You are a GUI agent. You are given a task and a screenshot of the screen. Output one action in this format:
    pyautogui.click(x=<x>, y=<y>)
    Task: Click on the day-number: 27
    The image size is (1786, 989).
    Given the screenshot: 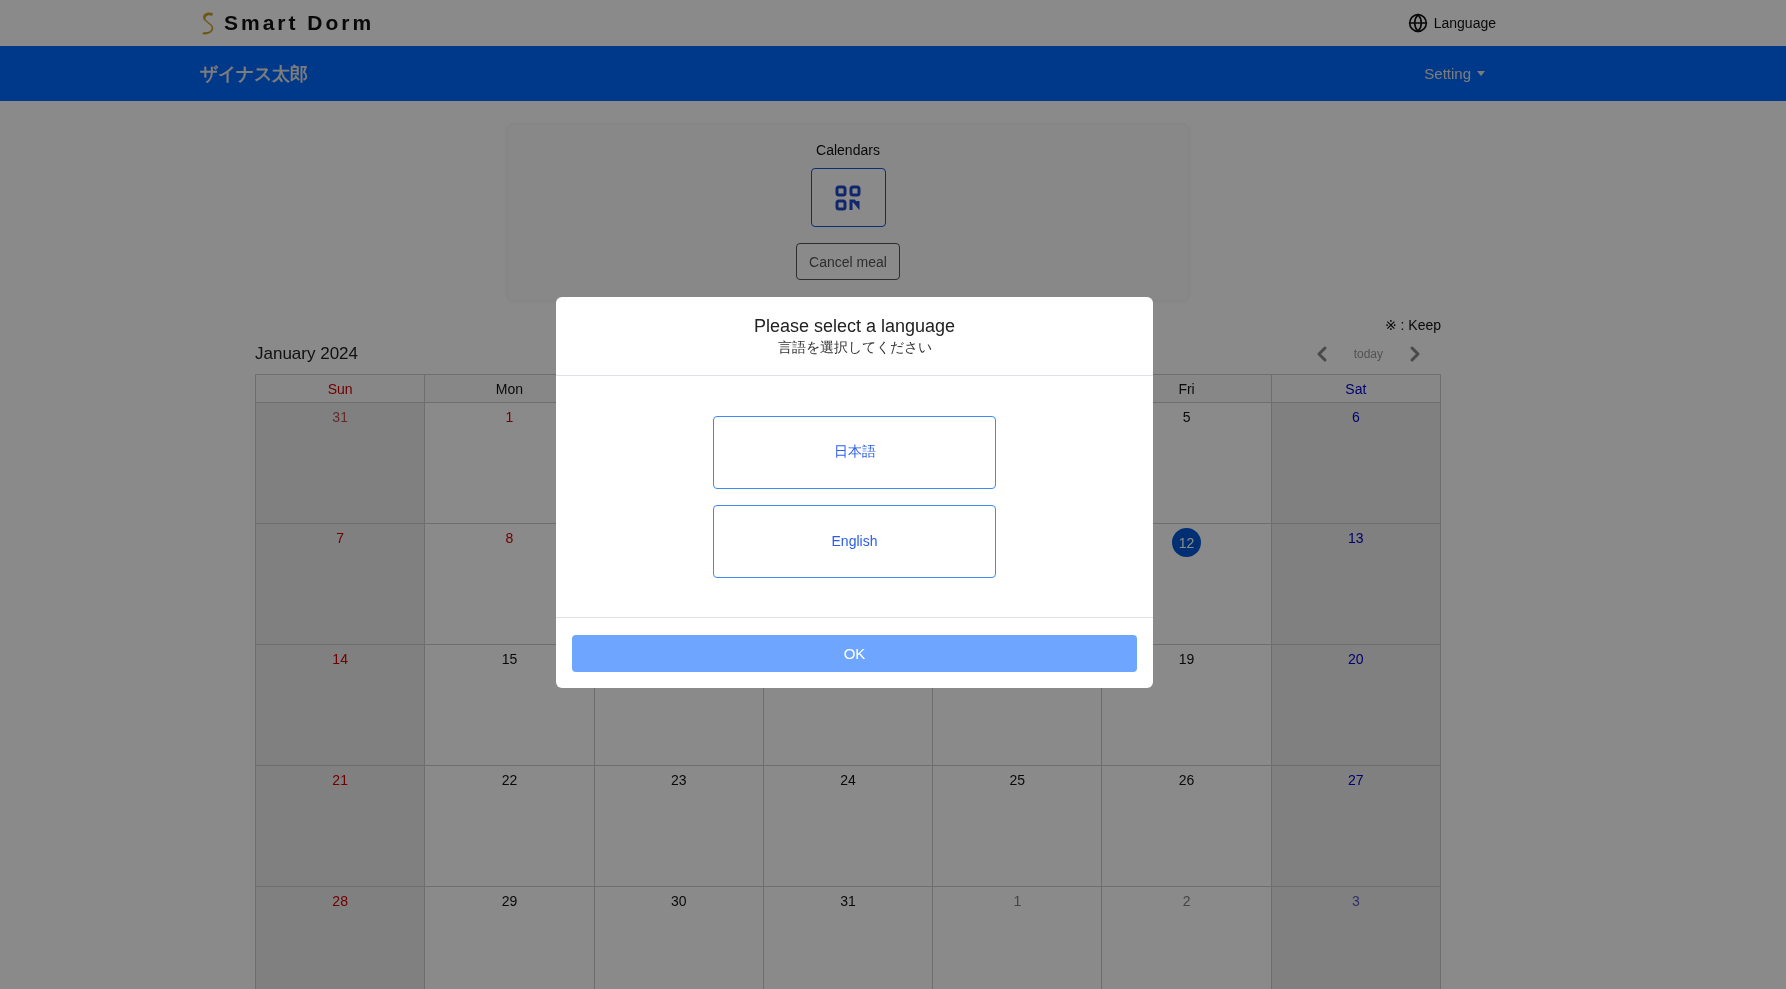 What is the action you would take?
    pyautogui.click(x=1356, y=780)
    